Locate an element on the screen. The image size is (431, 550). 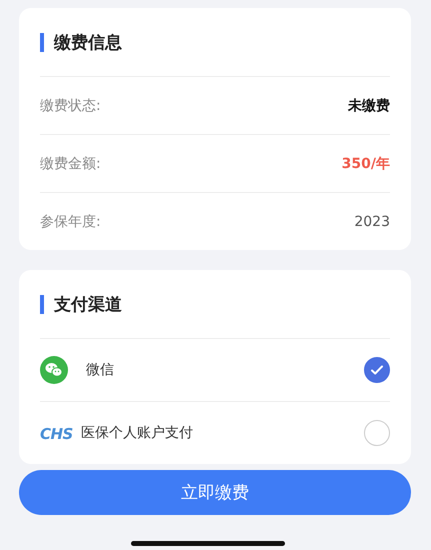
channel-label: 微信 is located at coordinates (100, 370).